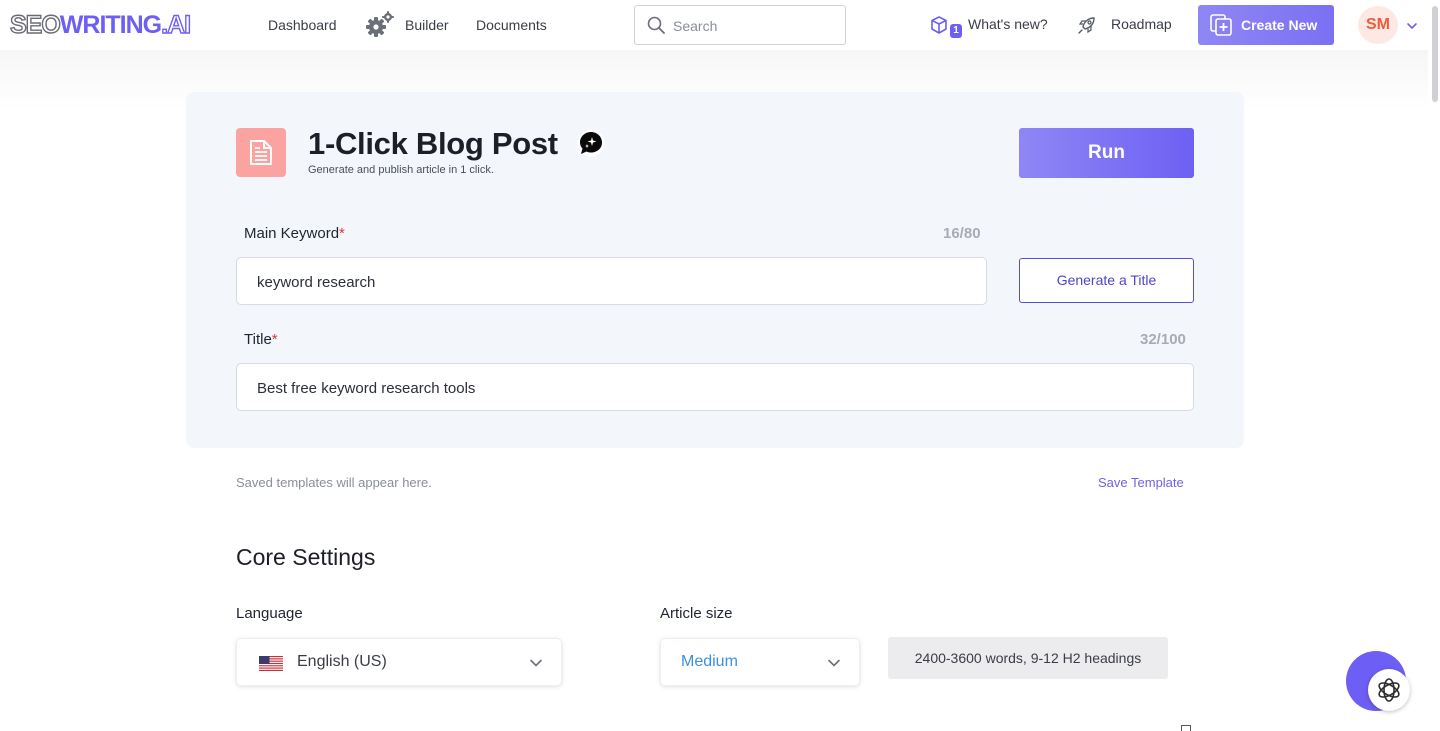  I want to click on openai-icon, so click(1389, 690).